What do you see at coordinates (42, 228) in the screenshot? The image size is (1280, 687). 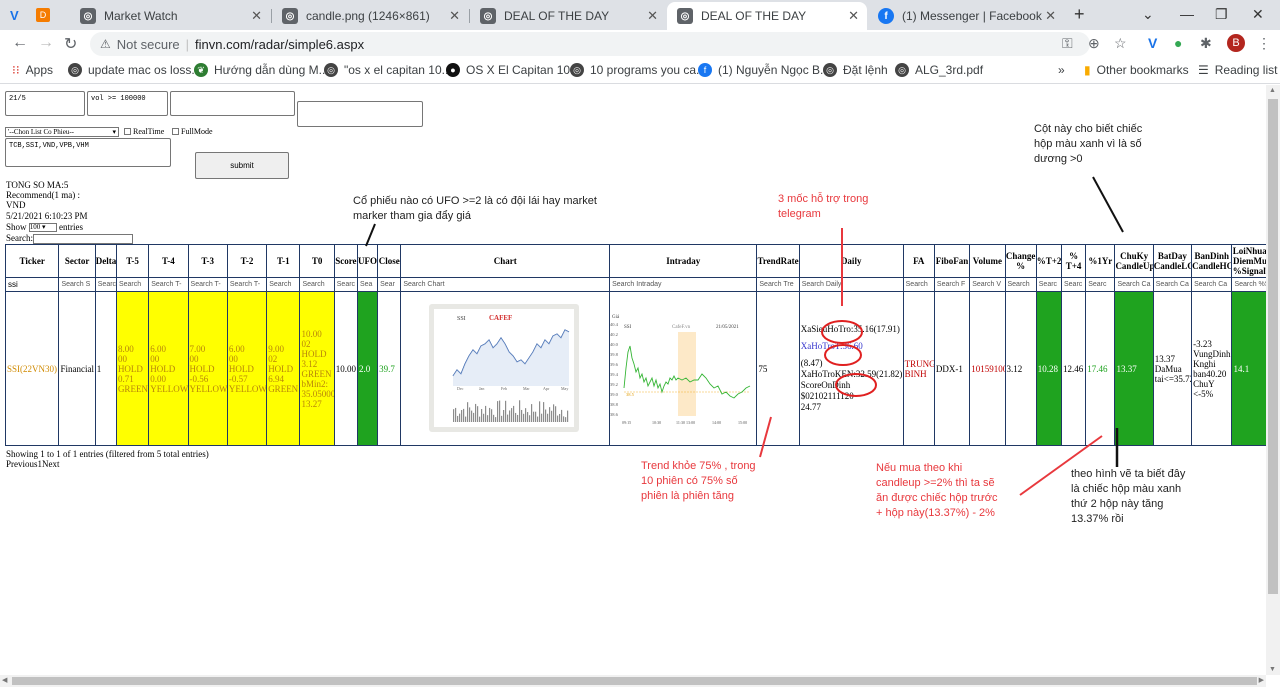 I see `entries-select: 100 ▾` at bounding box center [42, 228].